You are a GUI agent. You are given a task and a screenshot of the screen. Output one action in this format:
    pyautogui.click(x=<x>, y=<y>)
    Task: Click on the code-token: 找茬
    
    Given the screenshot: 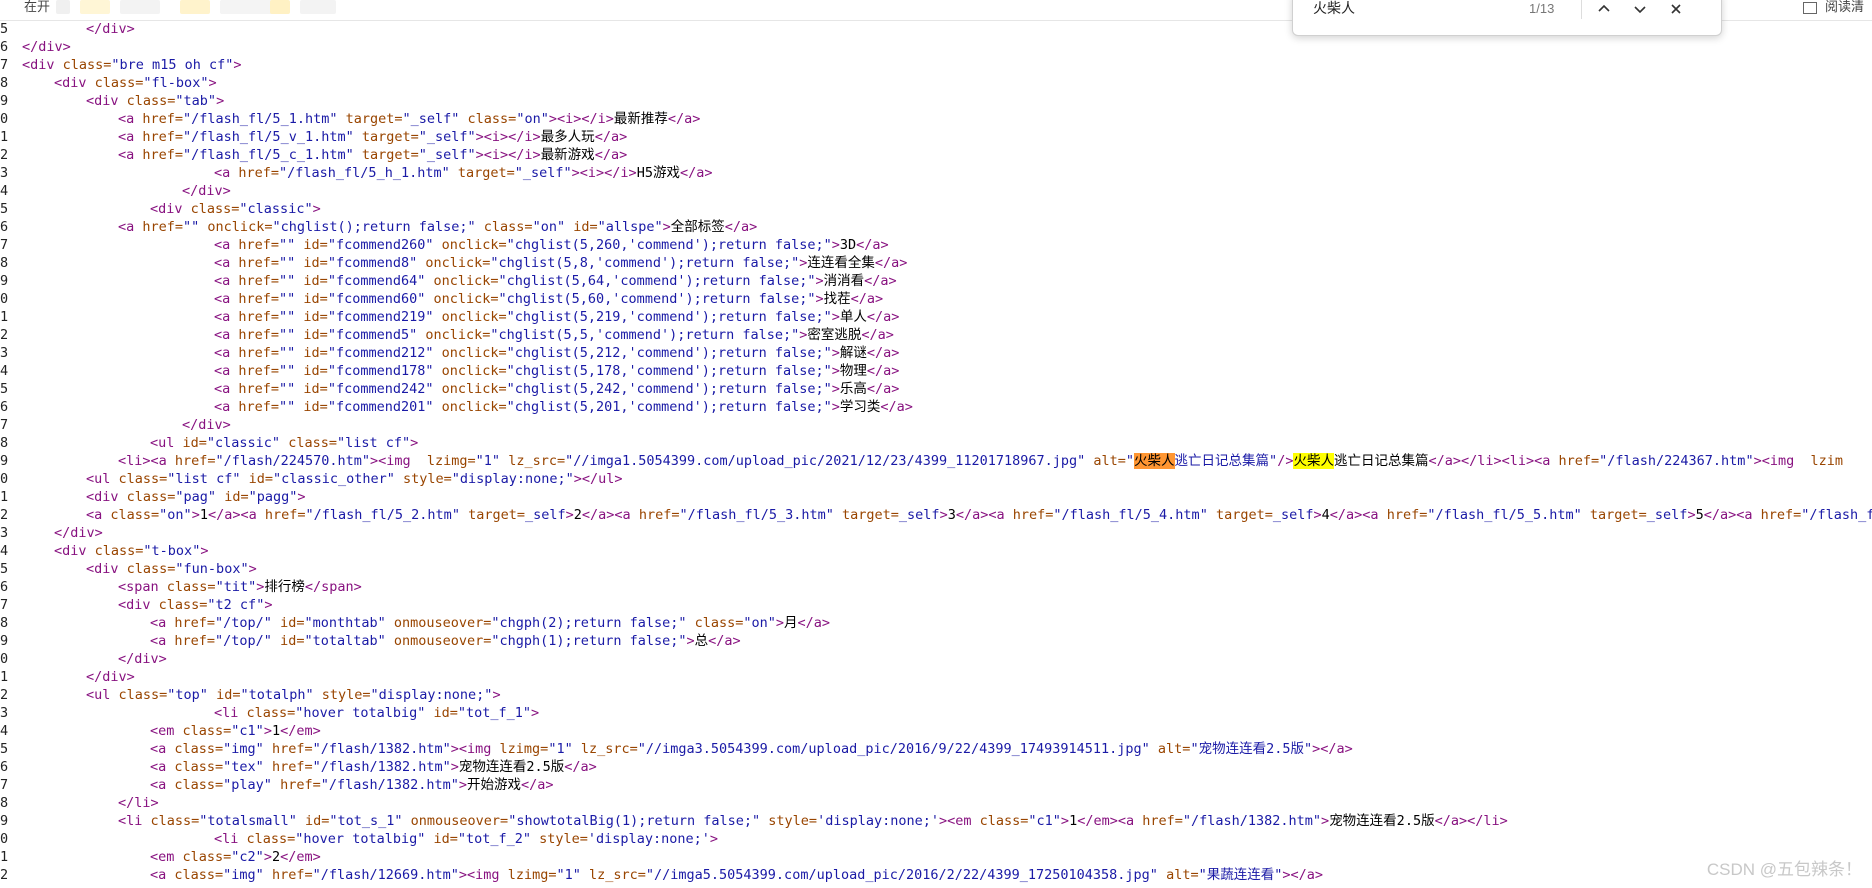 What is the action you would take?
    pyautogui.click(x=837, y=299)
    